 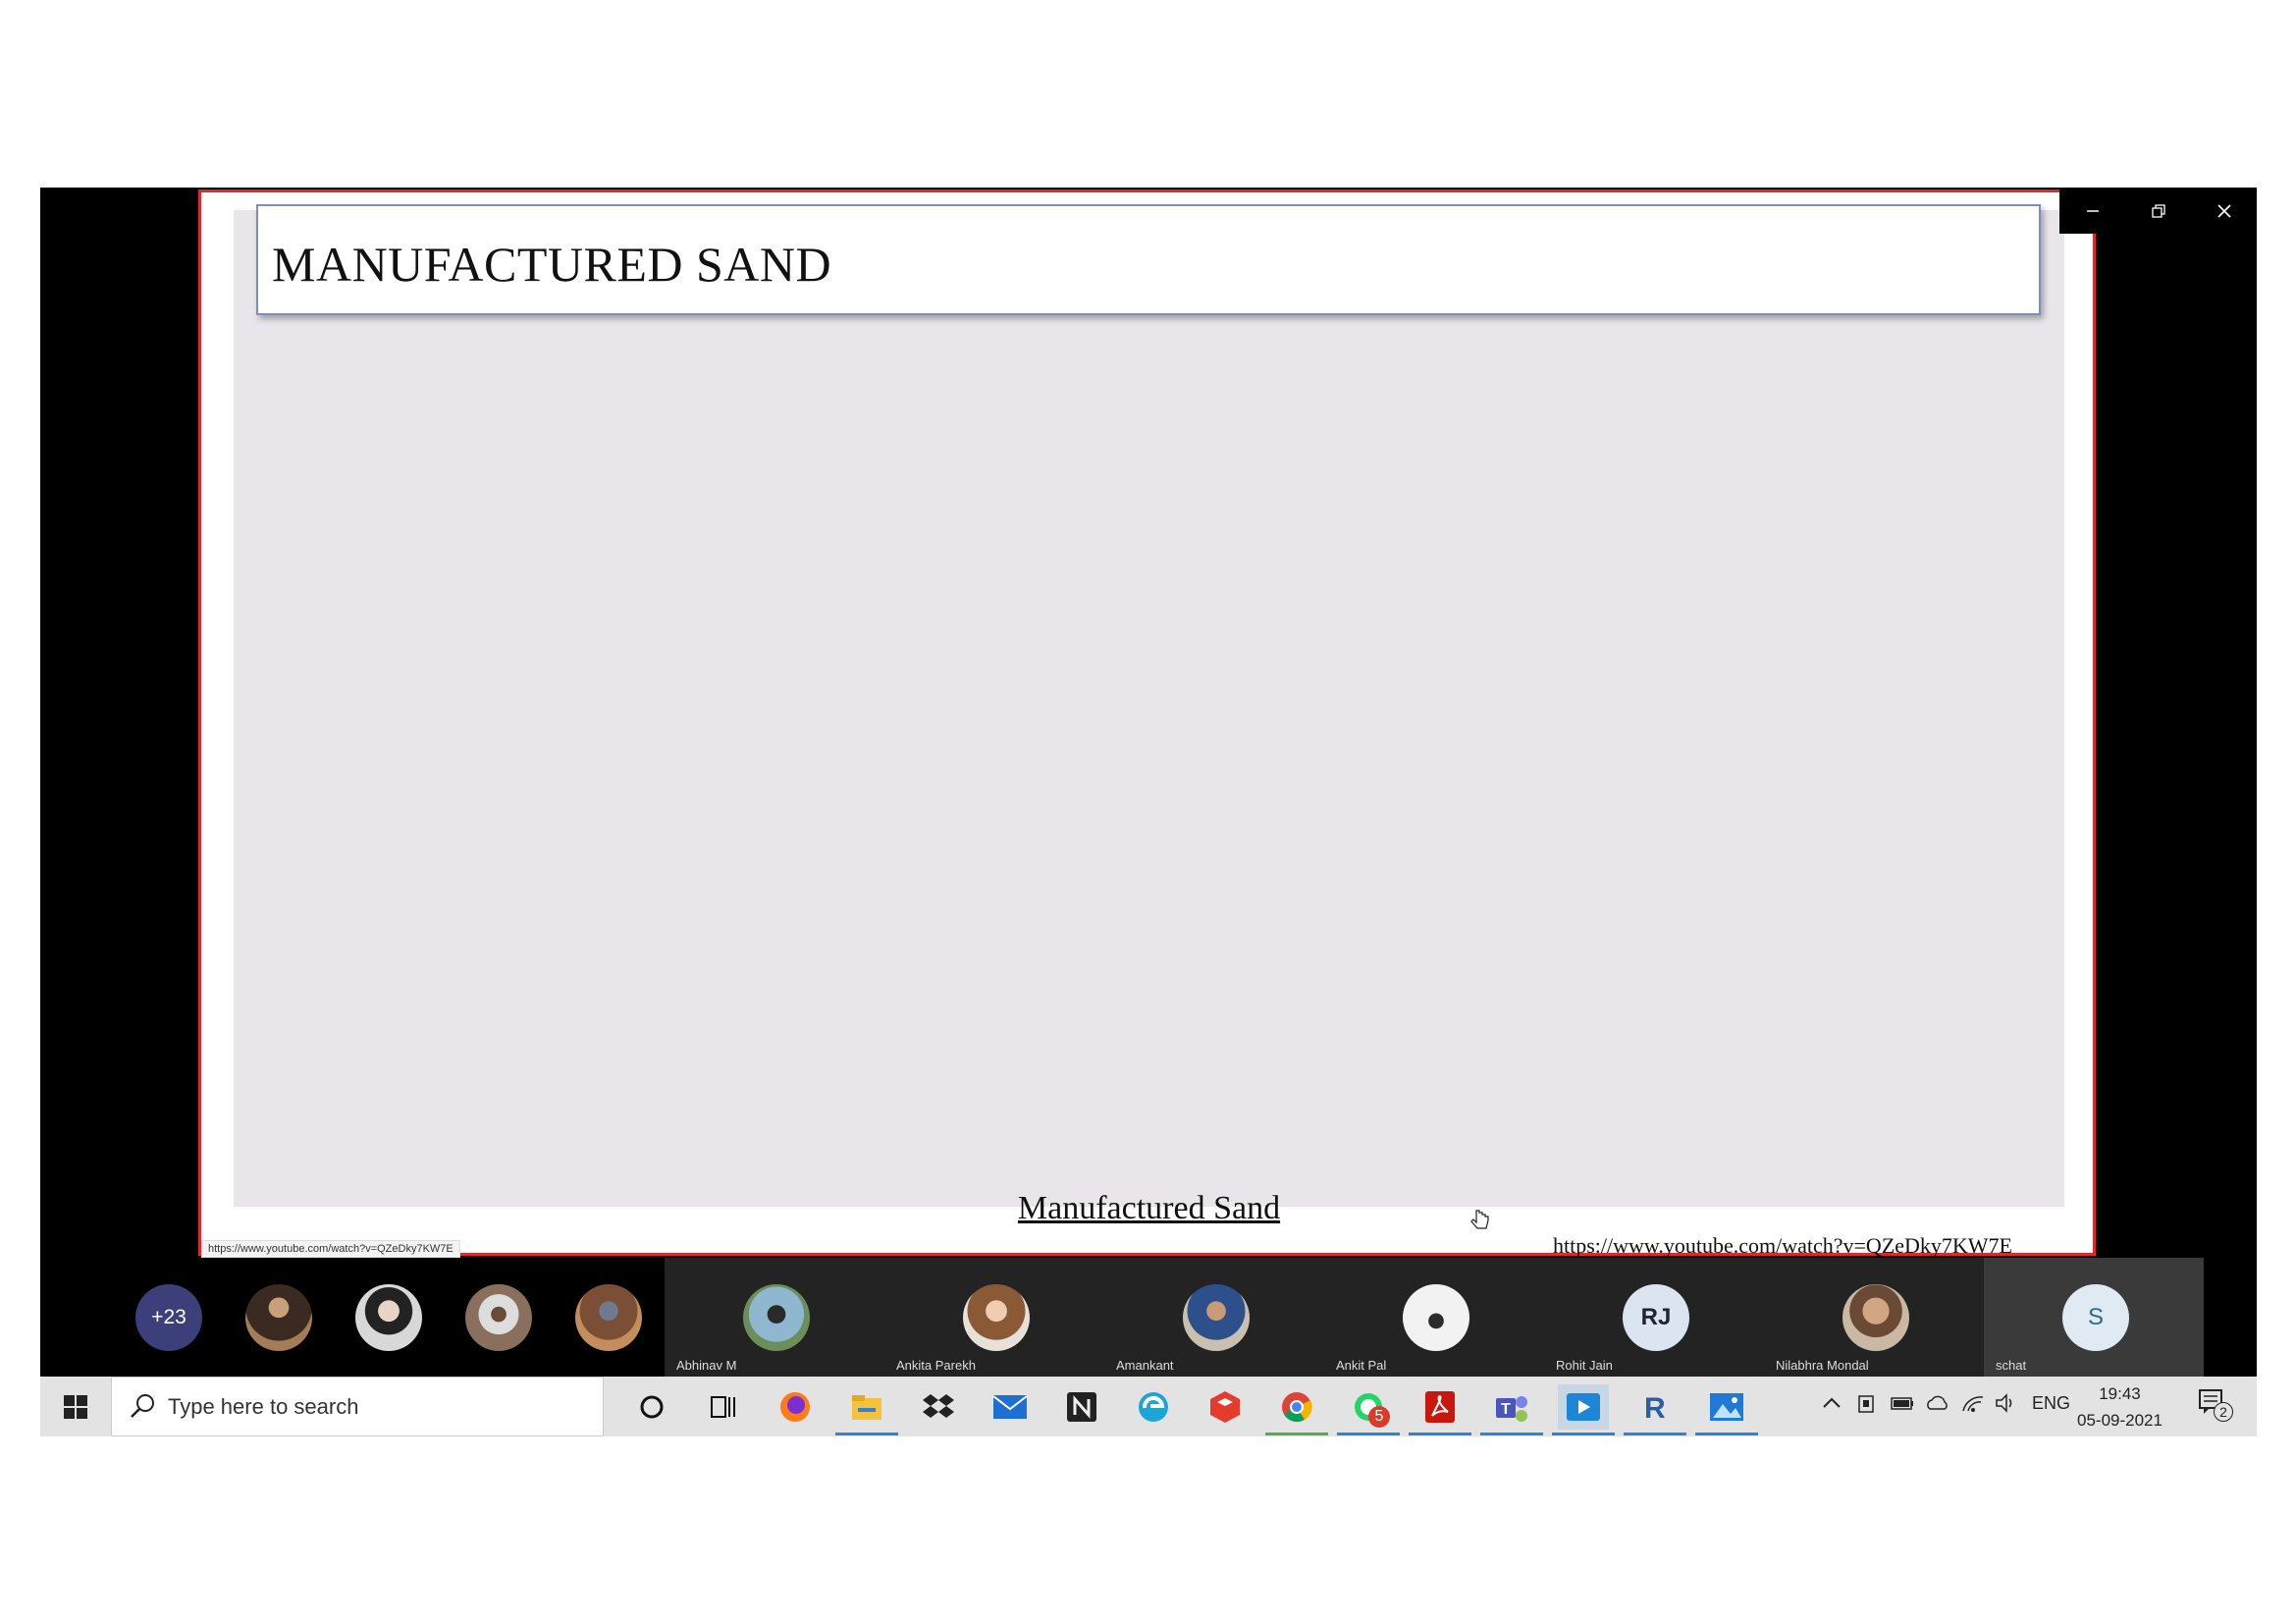 What do you see at coordinates (142, 1406) in the screenshot?
I see `search-icon` at bounding box center [142, 1406].